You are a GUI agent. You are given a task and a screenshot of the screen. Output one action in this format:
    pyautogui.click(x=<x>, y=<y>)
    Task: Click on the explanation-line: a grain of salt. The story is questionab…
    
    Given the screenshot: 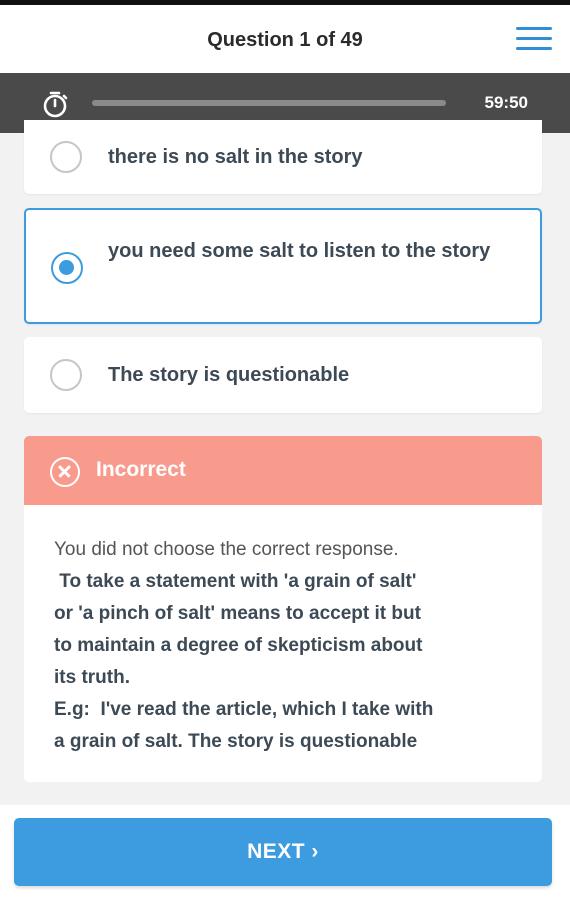 What is the action you would take?
    pyautogui.click(x=236, y=741)
    